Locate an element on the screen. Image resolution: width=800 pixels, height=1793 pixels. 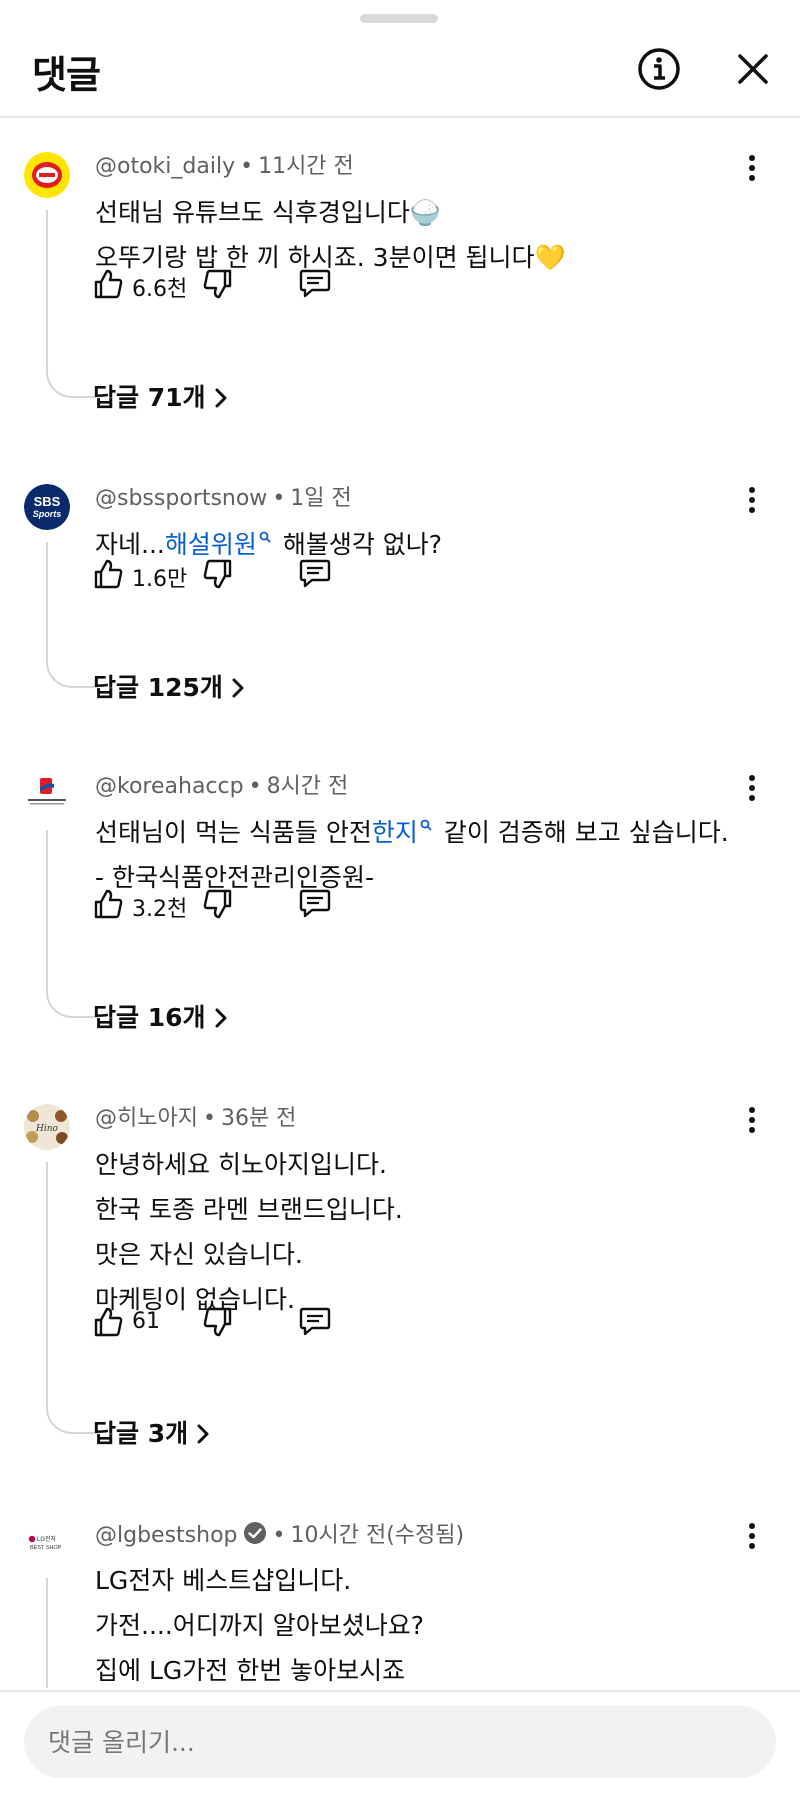
view-replies-button: 답글 125개 is located at coordinates (169, 686).